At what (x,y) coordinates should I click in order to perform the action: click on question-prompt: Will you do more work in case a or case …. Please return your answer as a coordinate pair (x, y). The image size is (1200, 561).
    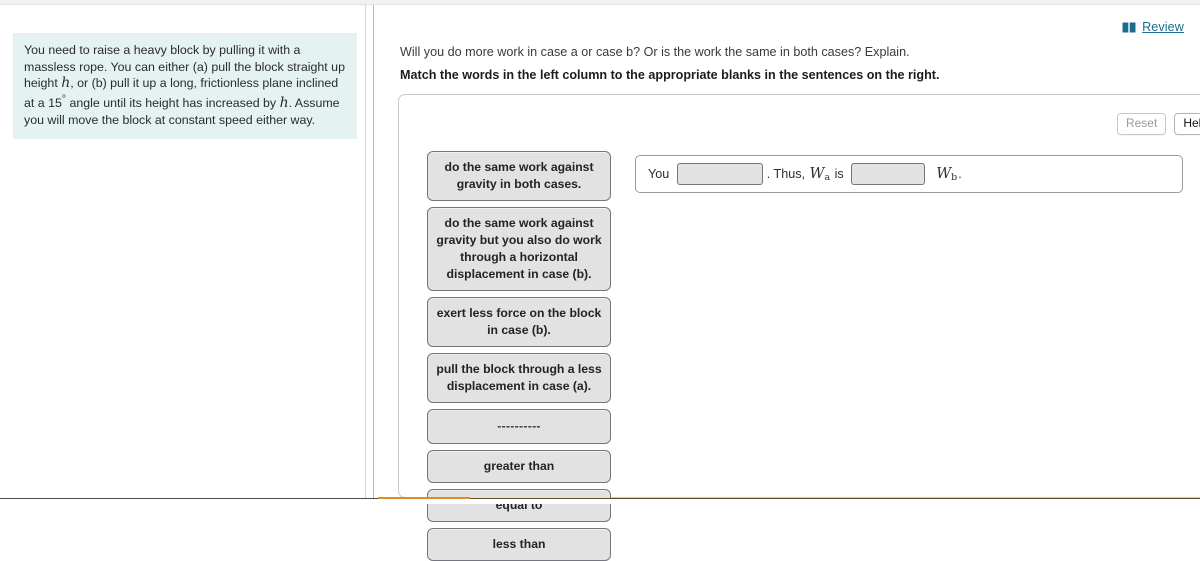
    Looking at the image, I should click on (655, 52).